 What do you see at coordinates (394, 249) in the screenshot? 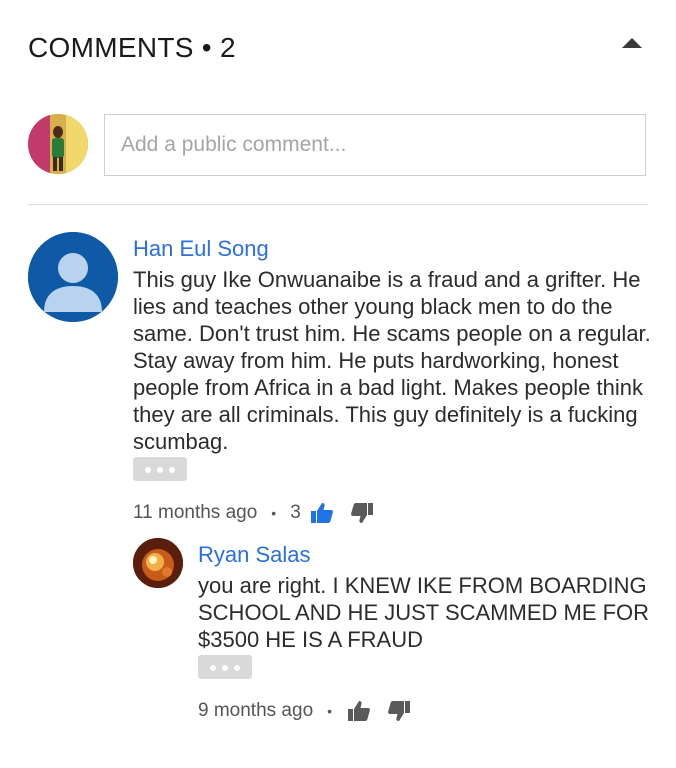
I see `comment-author: Han Eul Song` at bounding box center [394, 249].